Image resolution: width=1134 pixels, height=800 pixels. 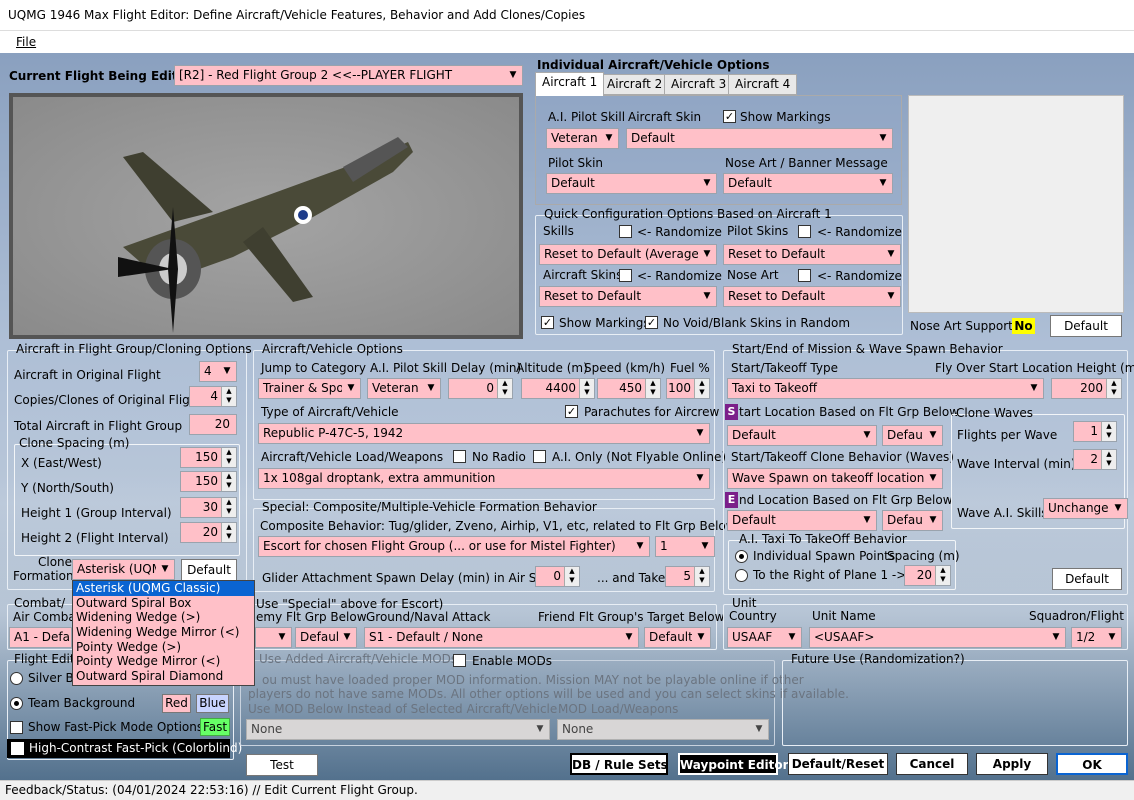 I want to click on parachutes-checkbox: ✓, so click(x=571, y=411).